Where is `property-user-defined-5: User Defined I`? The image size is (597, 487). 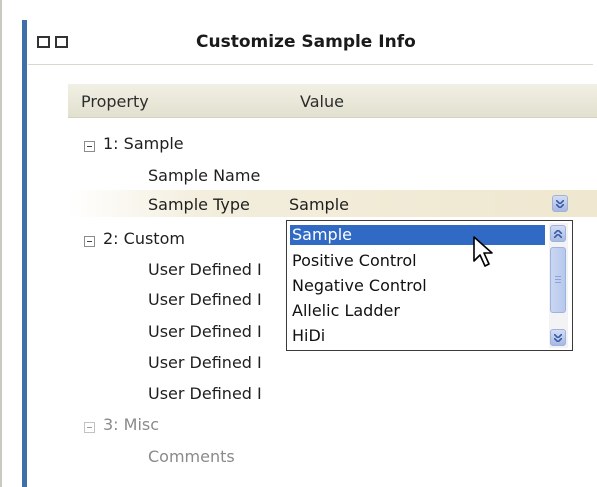
property-user-defined-5: User Defined I is located at coordinates (205, 393).